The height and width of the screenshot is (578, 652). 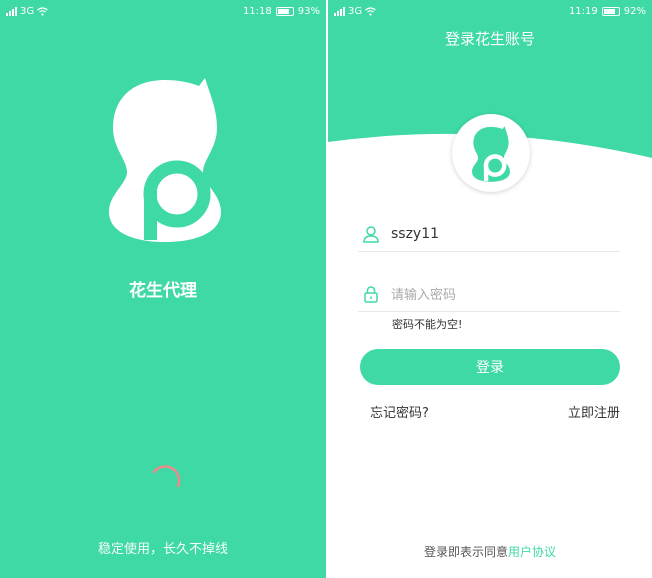 I want to click on logo-avatar, so click(x=491, y=153).